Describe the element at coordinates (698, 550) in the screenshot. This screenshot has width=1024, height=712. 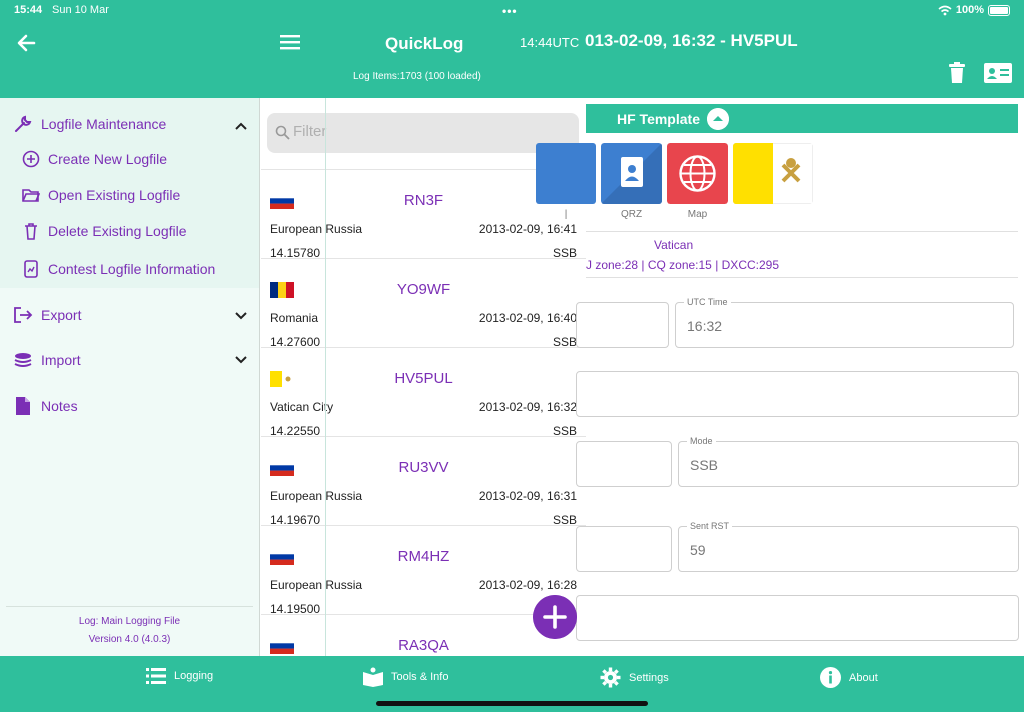
I see `sent-rst-value: 59` at that location.